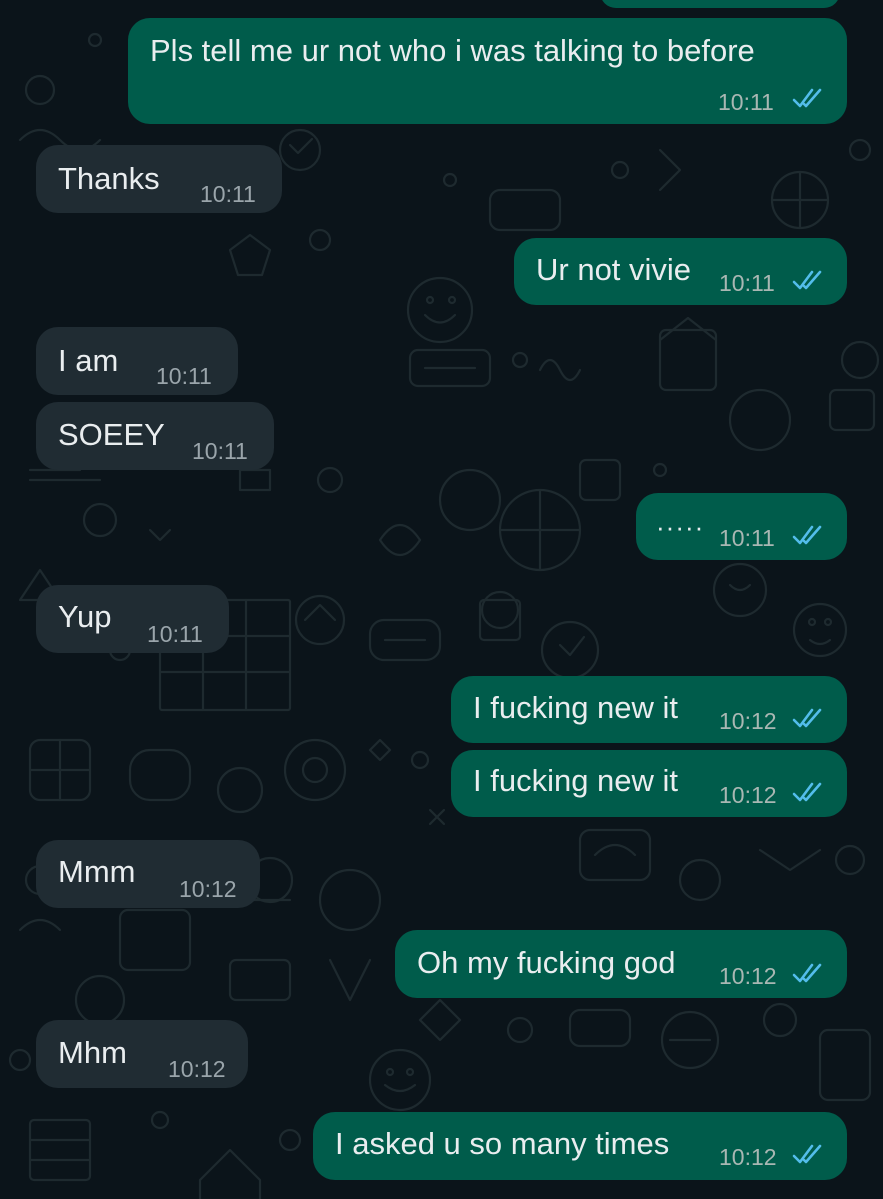 The height and width of the screenshot is (1199, 883). What do you see at coordinates (137, 361) in the screenshot?
I see `message-incoming: I am 10:11` at bounding box center [137, 361].